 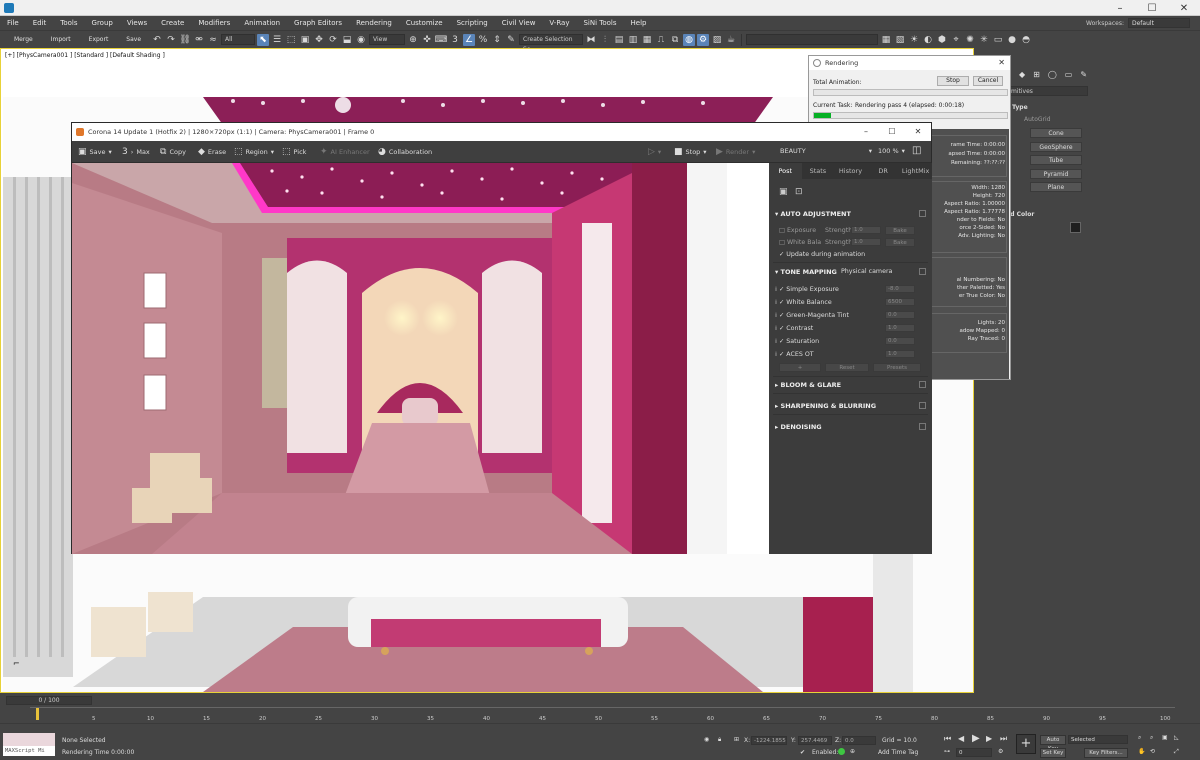 I want to click on select-object-icon: ⬉, so click(x=263, y=39).